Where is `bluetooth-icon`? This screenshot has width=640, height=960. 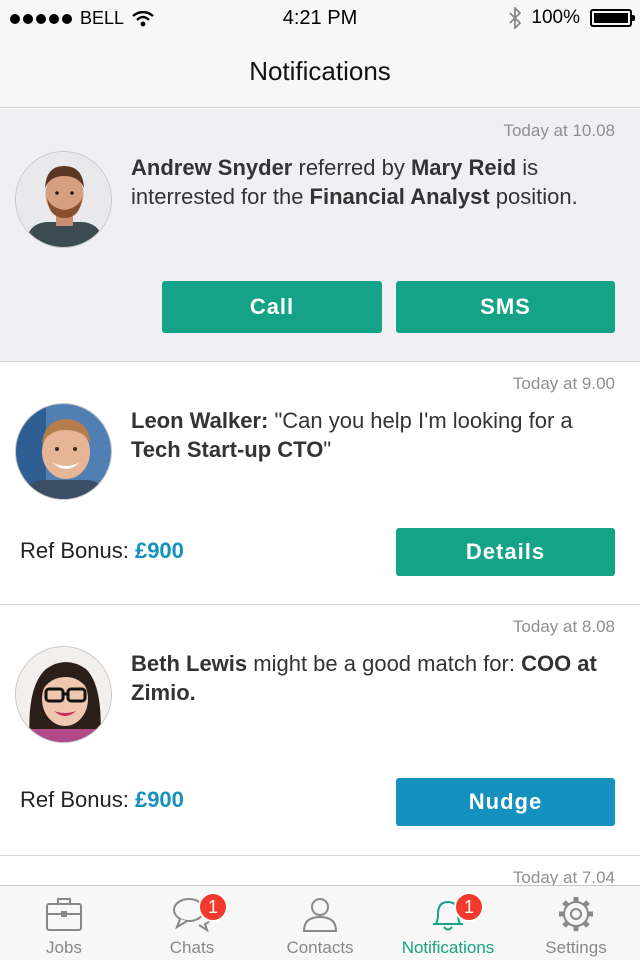
bluetooth-icon is located at coordinates (515, 18).